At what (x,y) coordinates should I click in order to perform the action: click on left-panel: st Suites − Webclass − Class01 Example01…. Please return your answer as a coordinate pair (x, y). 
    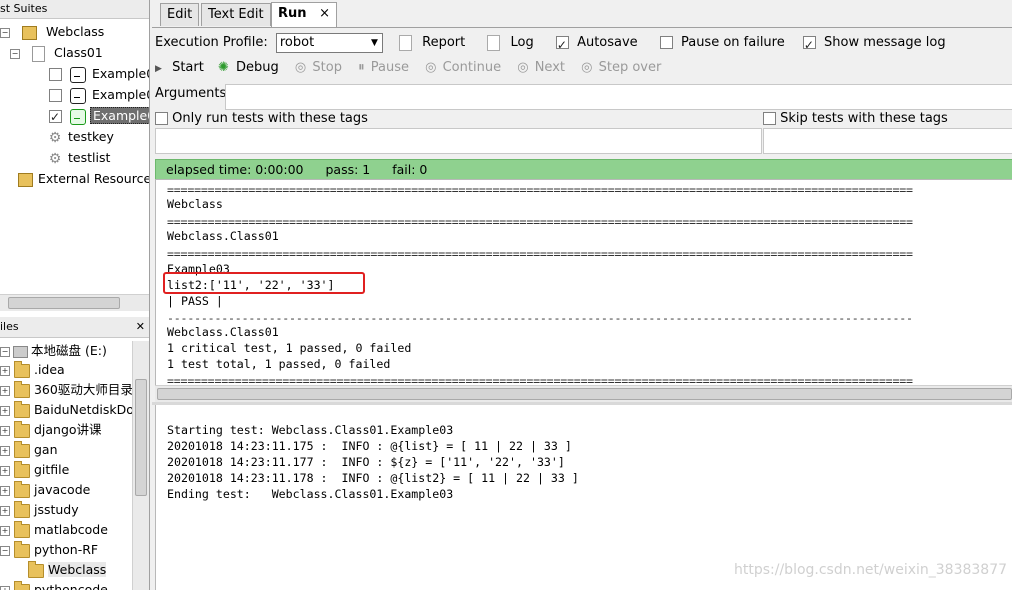
    Looking at the image, I should click on (75, 295).